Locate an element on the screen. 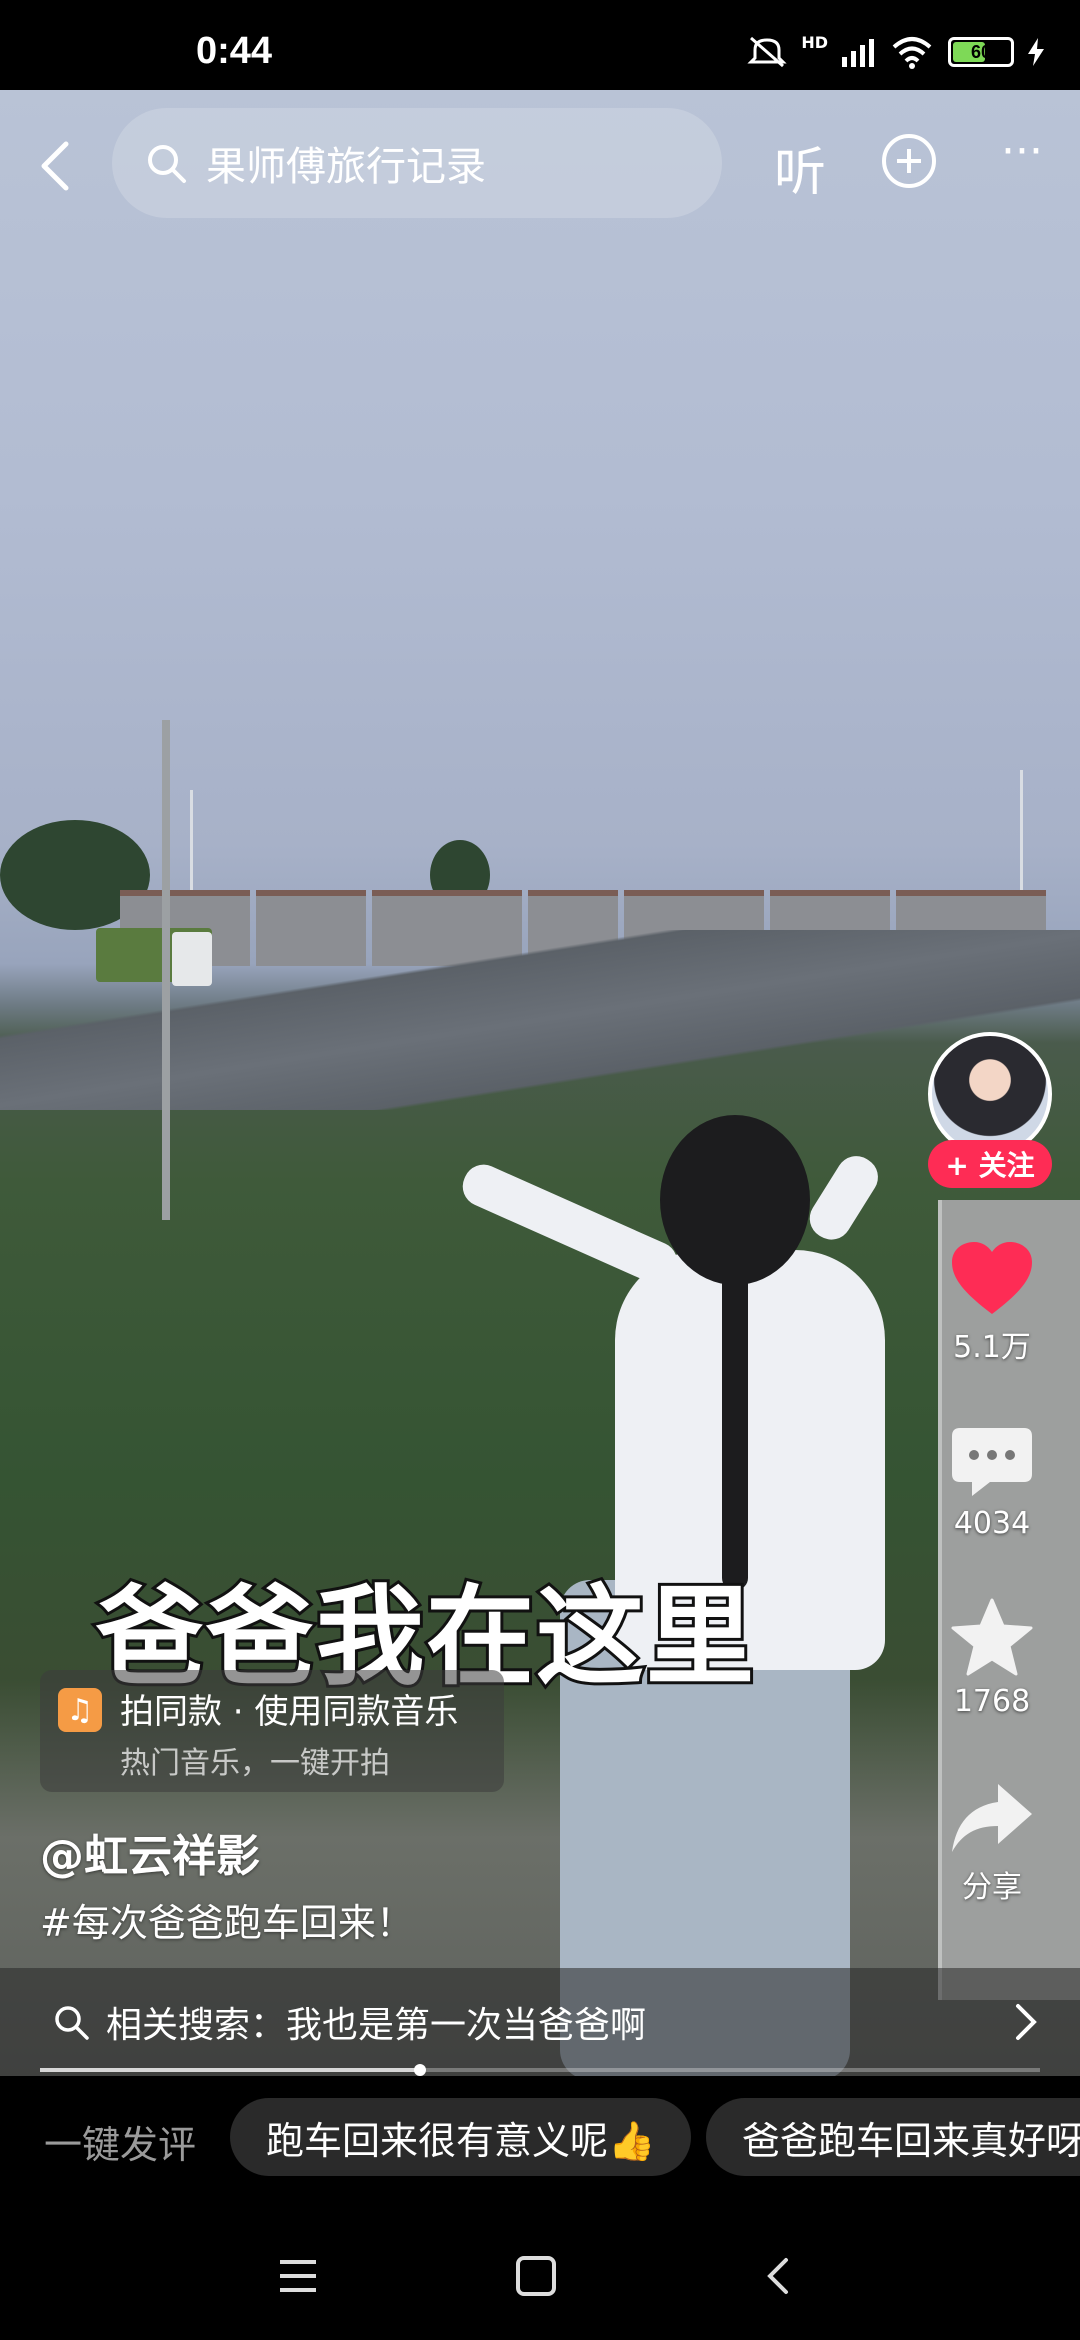  search-bar: 果师傅旅行记录 is located at coordinates (417, 163).